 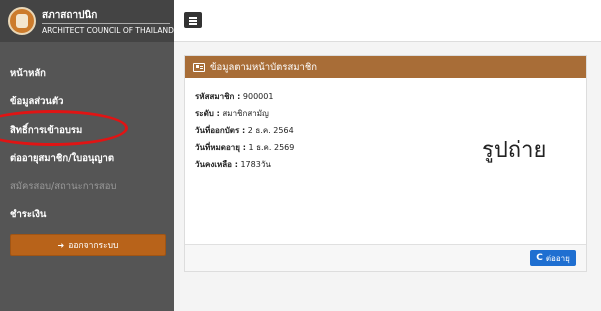 What do you see at coordinates (199, 67) in the screenshot?
I see `id-card-icon` at bounding box center [199, 67].